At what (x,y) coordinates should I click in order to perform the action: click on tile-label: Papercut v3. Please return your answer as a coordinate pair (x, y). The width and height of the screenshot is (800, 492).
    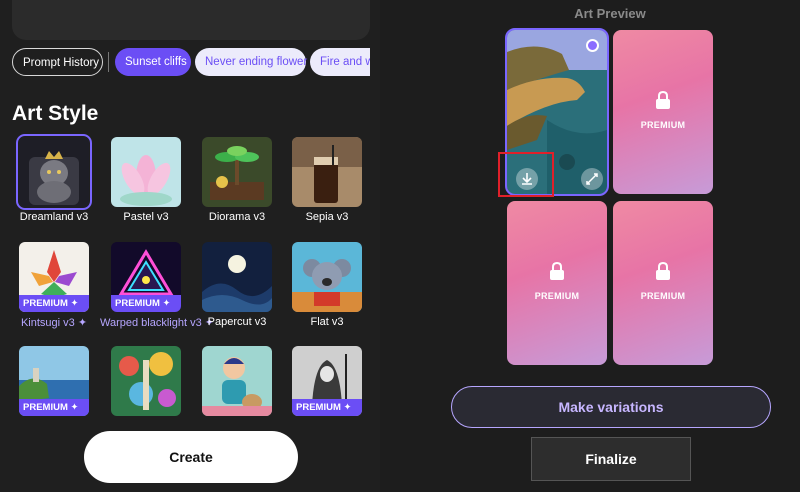
    Looking at the image, I should click on (237, 322).